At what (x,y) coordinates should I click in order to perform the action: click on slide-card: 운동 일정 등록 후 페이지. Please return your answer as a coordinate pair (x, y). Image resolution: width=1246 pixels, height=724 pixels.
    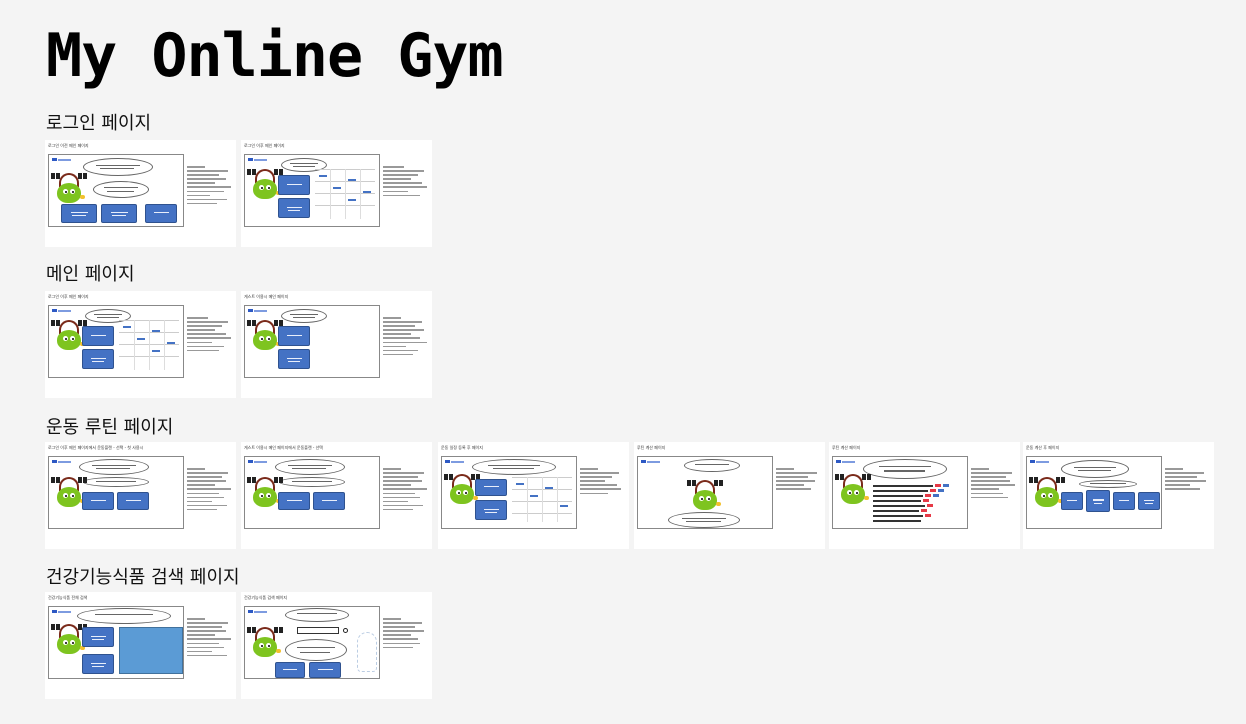
    Looking at the image, I should click on (533, 495).